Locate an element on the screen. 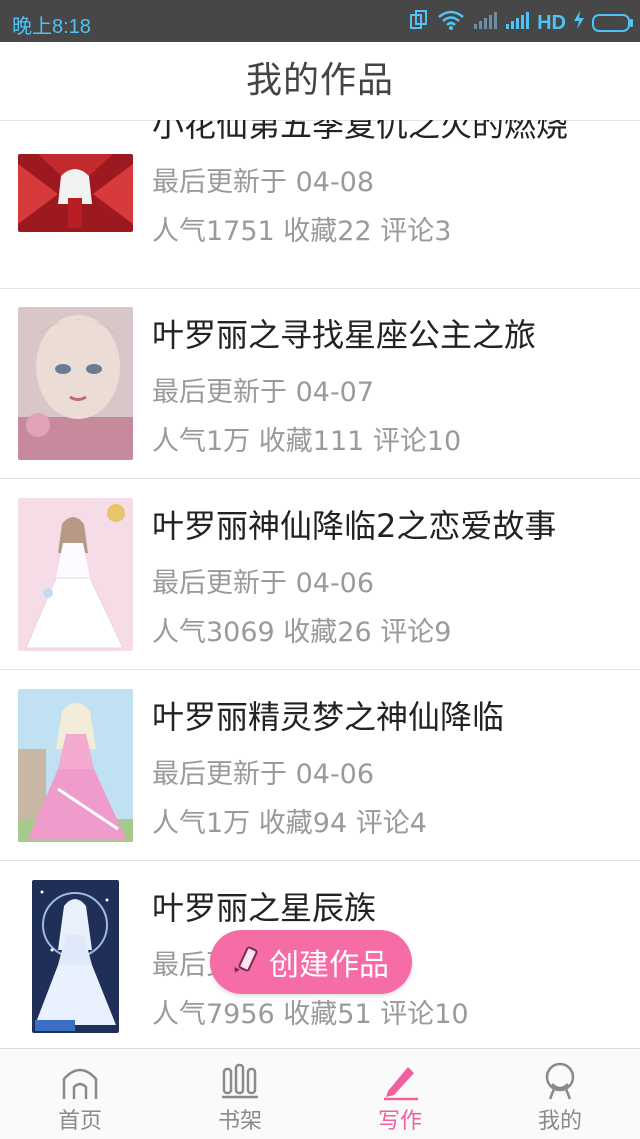  work-updated: 最后更新于 04-07 is located at coordinates (263, 392).